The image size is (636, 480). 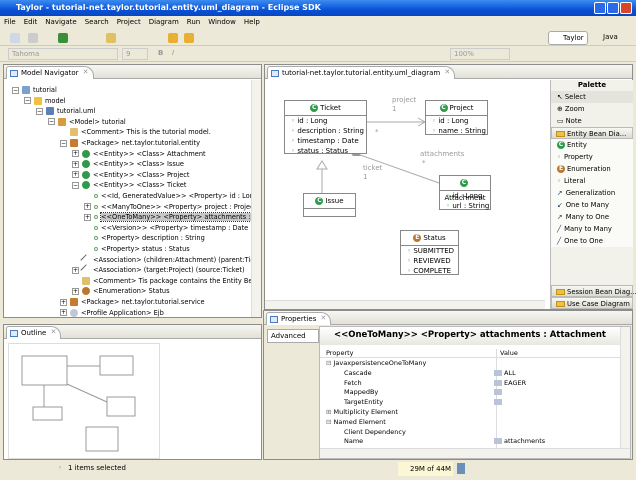 What do you see at coordinates (325, 121) in the screenshot?
I see `class-attribute: id : Long` at bounding box center [325, 121].